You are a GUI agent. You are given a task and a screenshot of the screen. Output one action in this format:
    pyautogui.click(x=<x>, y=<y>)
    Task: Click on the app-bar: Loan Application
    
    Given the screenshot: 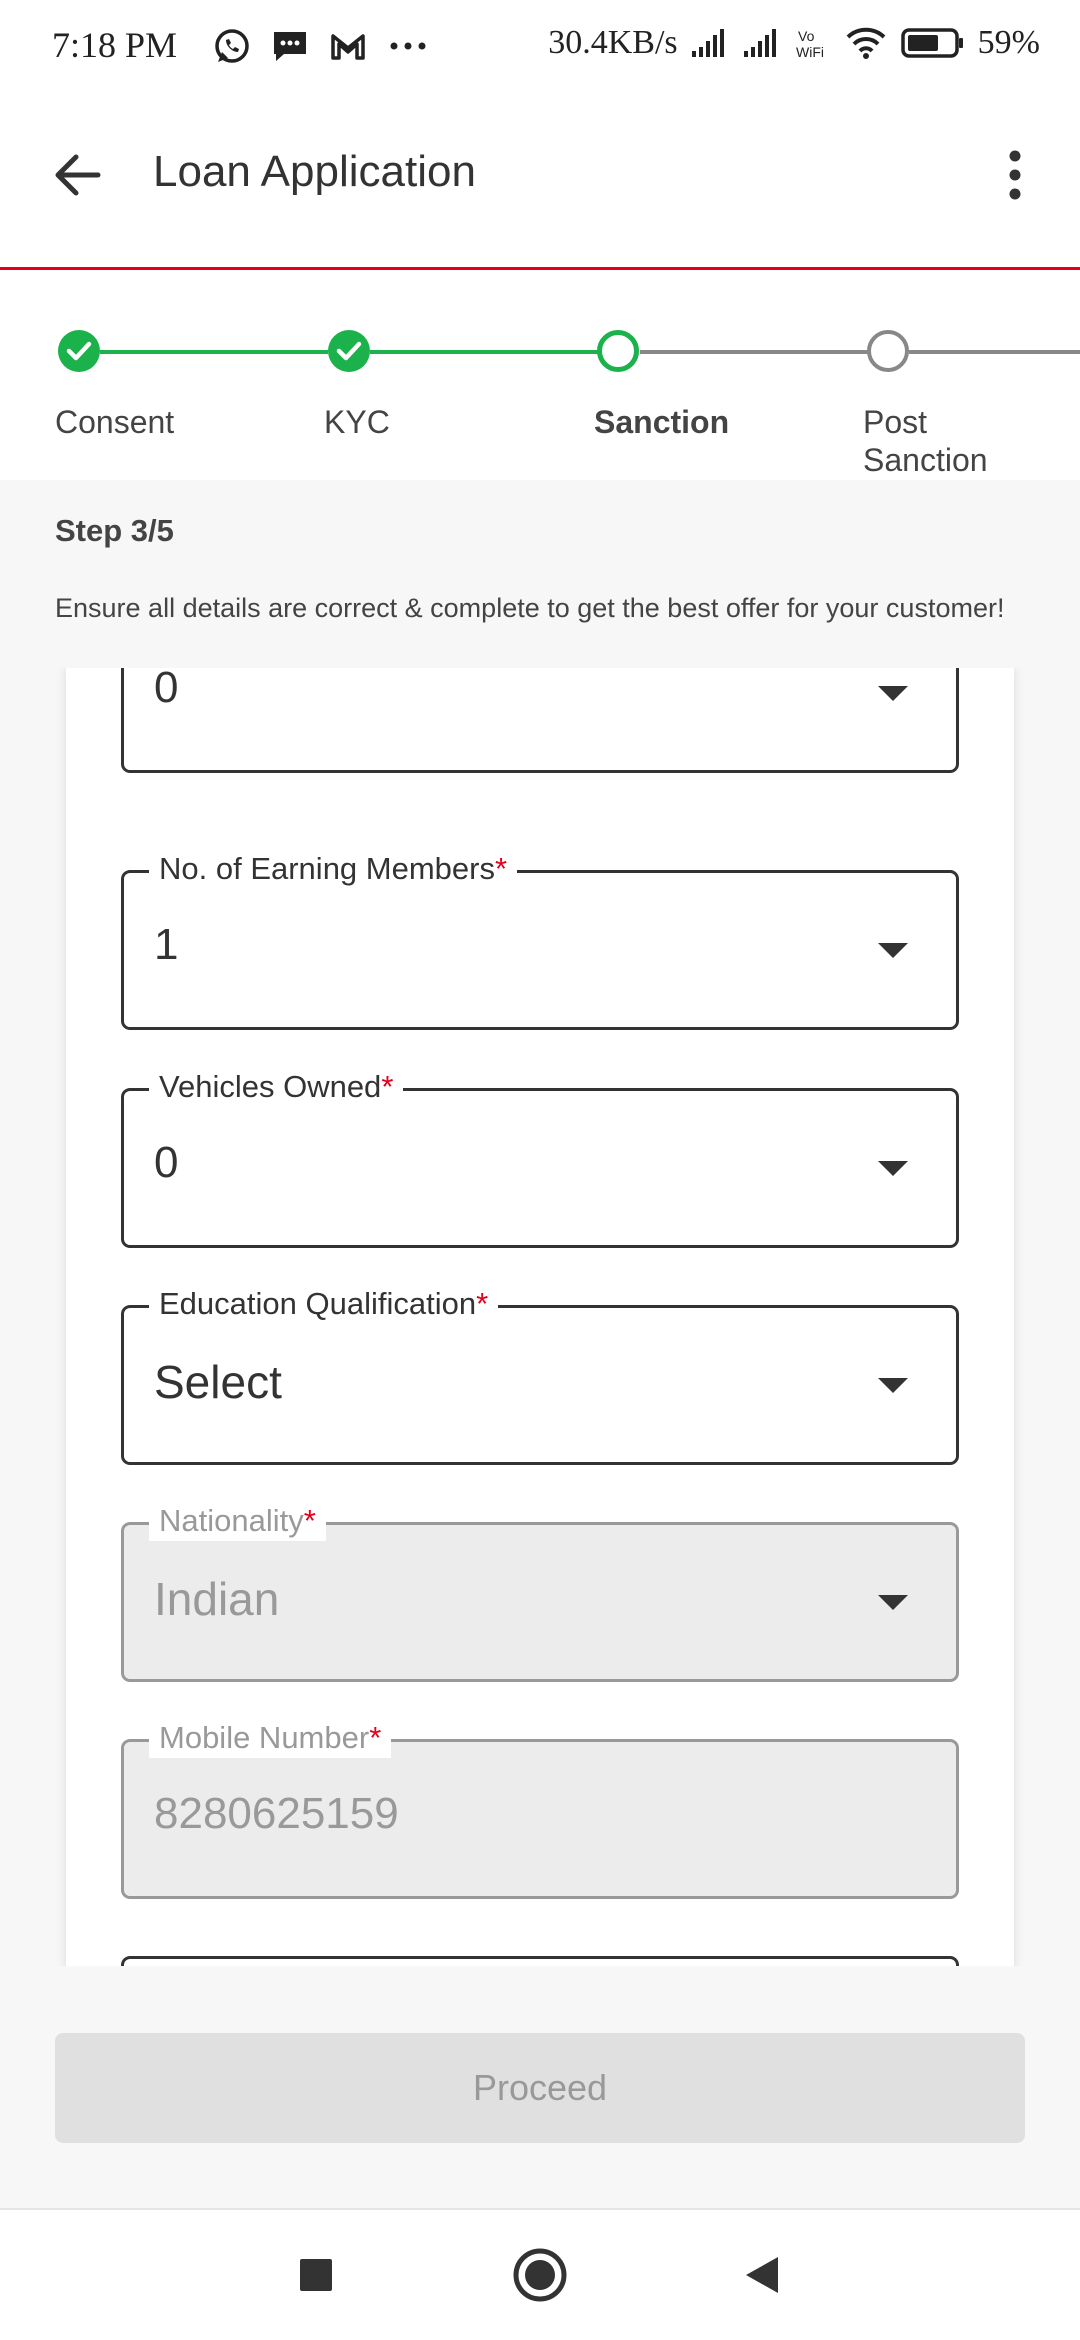 What is the action you would take?
    pyautogui.click(x=540, y=182)
    